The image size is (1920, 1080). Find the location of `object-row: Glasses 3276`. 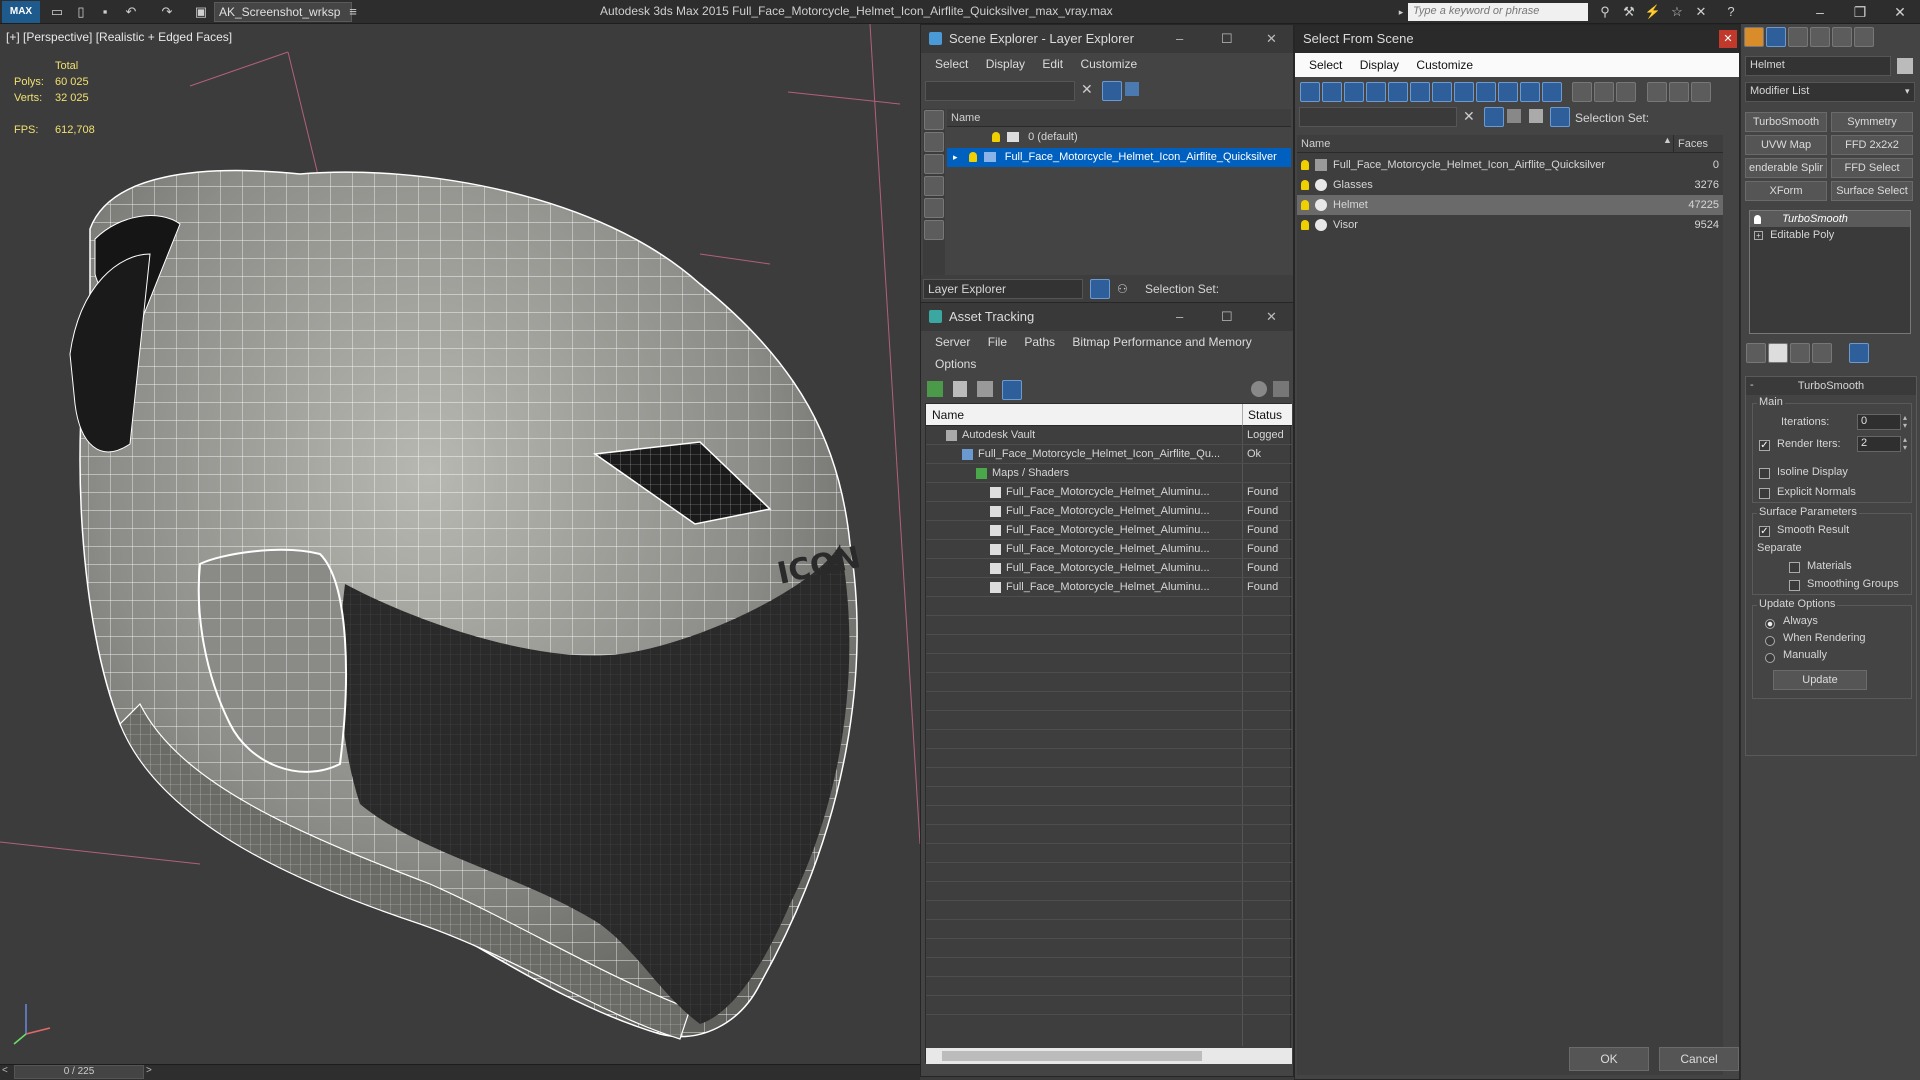

object-row: Glasses 3276 is located at coordinates (1510, 185).